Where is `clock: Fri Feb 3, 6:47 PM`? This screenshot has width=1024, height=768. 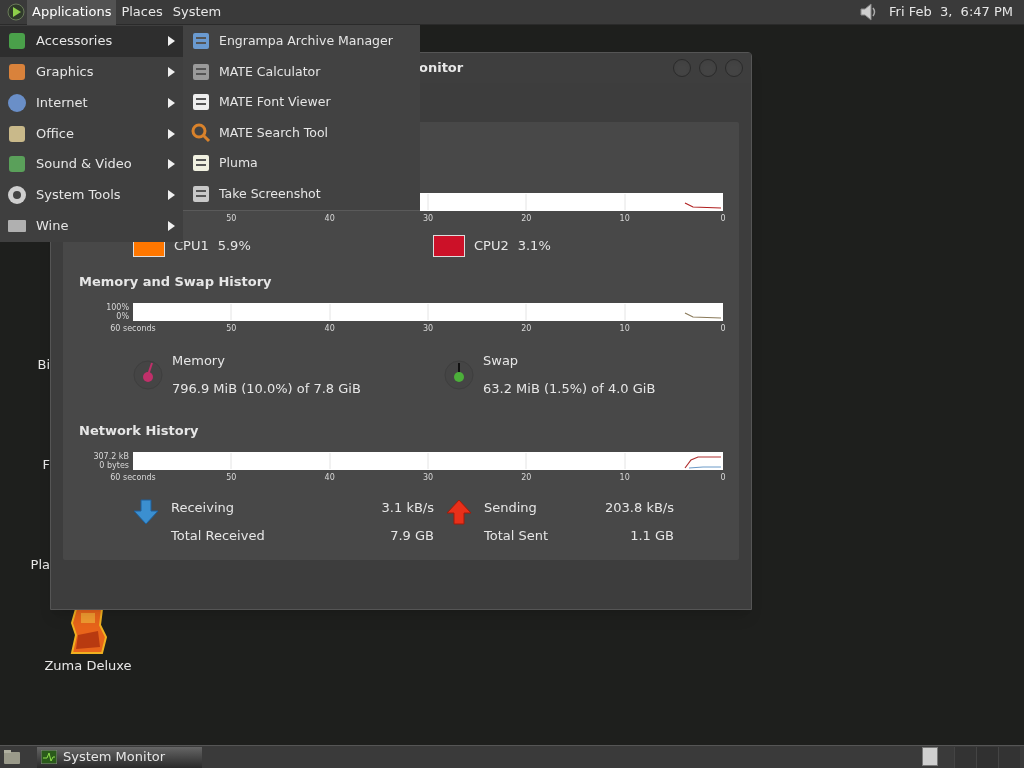
clock: Fri Feb 3, 6:47 PM is located at coordinates (951, 12).